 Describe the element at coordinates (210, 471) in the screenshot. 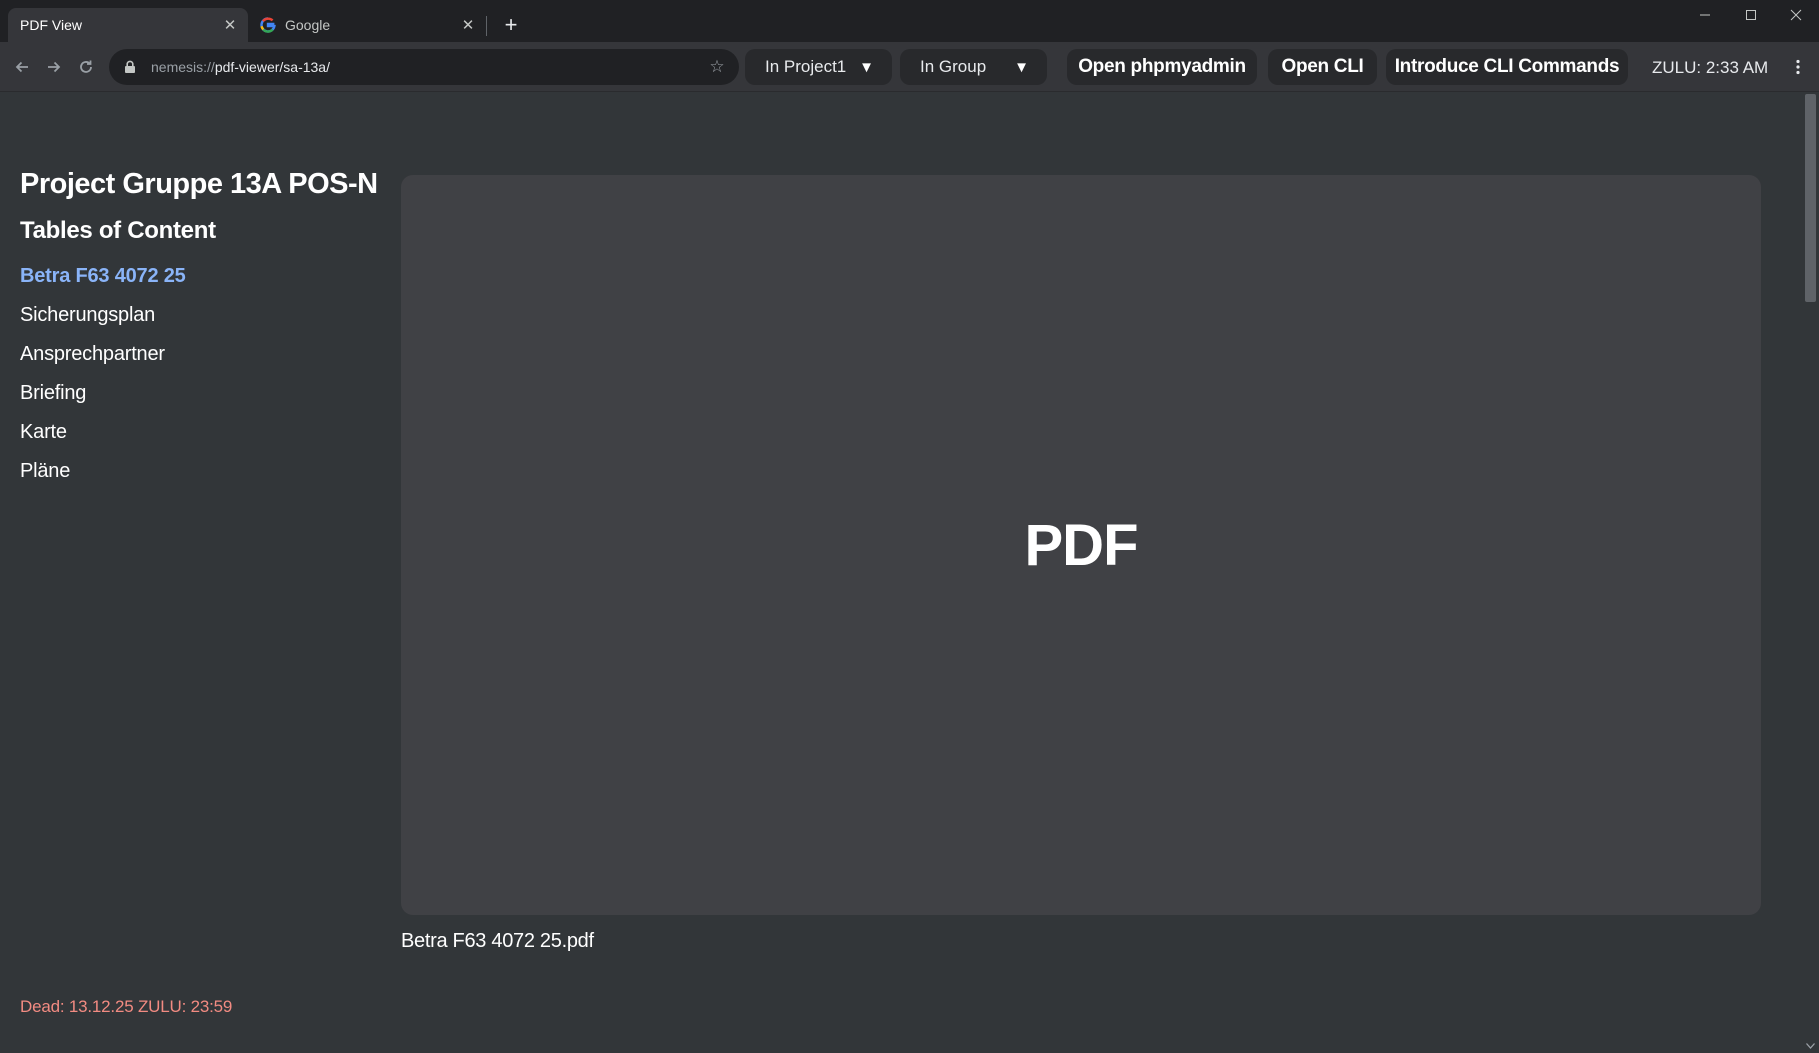

I see `toc-item-plaene: Pläne` at that location.